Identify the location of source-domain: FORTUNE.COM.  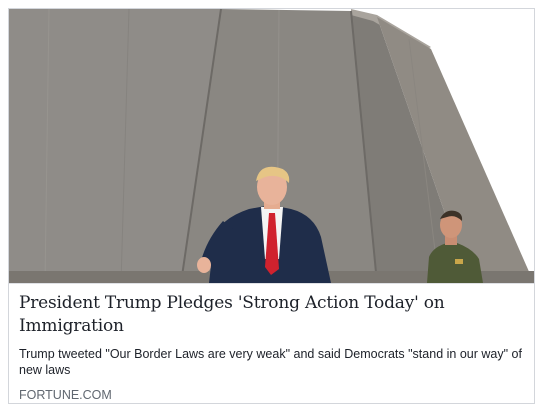
(65, 395).